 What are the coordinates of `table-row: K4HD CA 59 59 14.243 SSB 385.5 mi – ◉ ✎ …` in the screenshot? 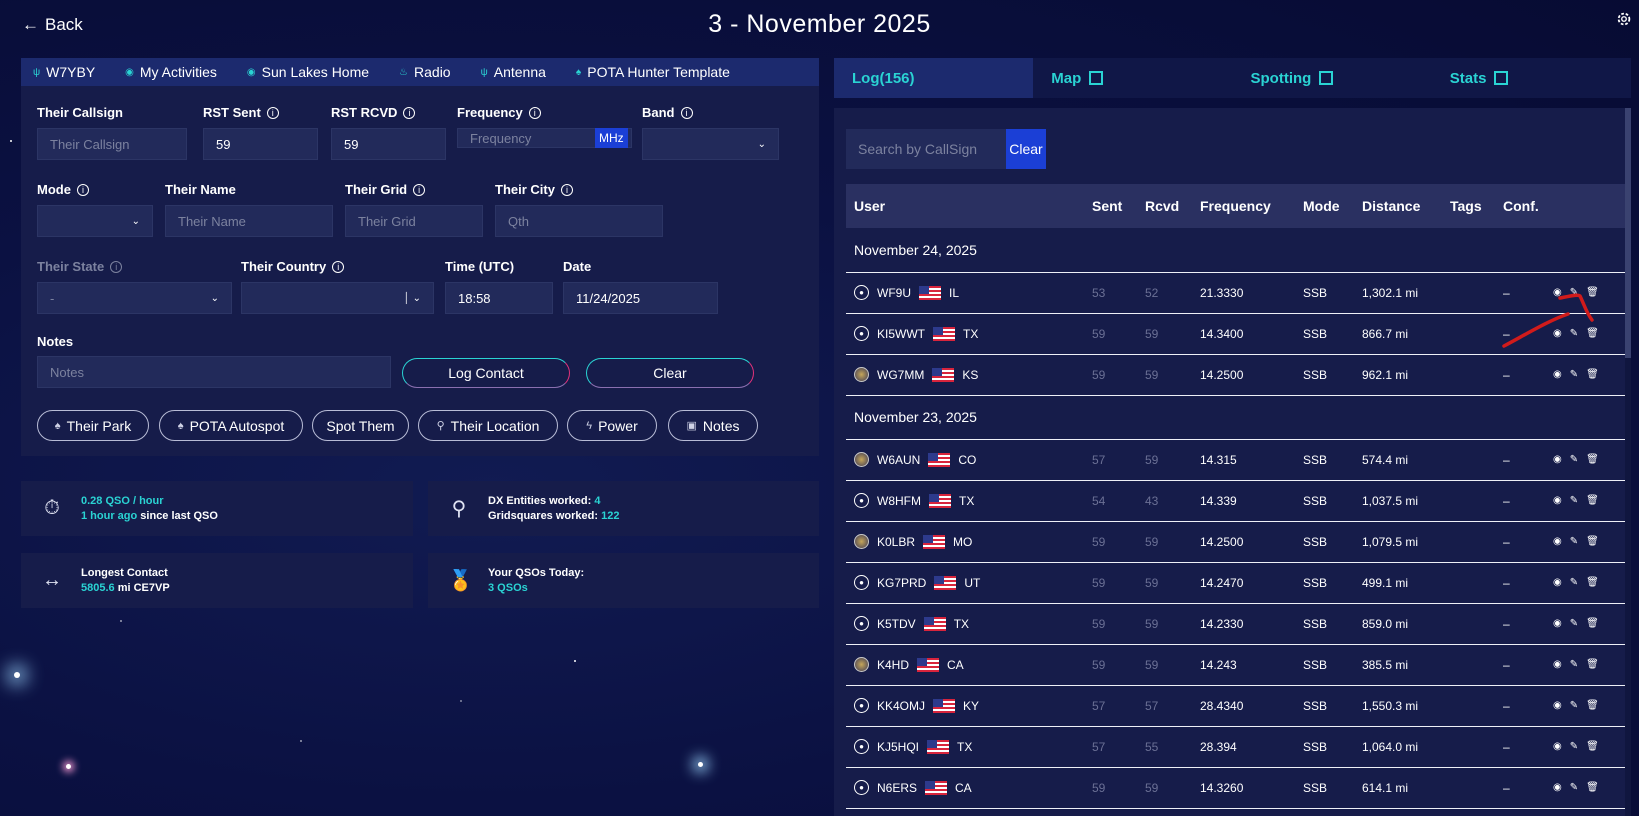 It's located at (1236, 665).